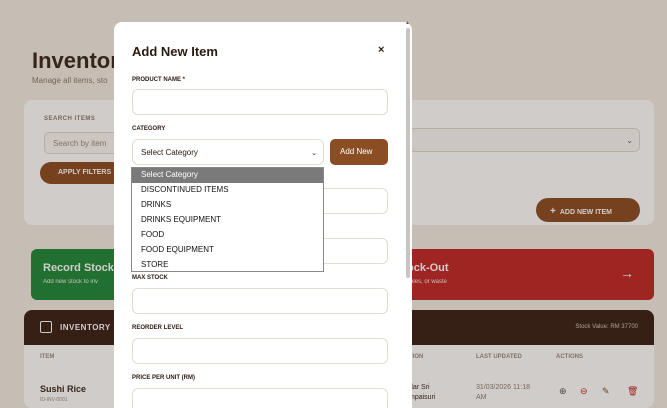 This screenshot has width=667, height=408. What do you see at coordinates (260, 398) in the screenshot?
I see `price-input` at bounding box center [260, 398].